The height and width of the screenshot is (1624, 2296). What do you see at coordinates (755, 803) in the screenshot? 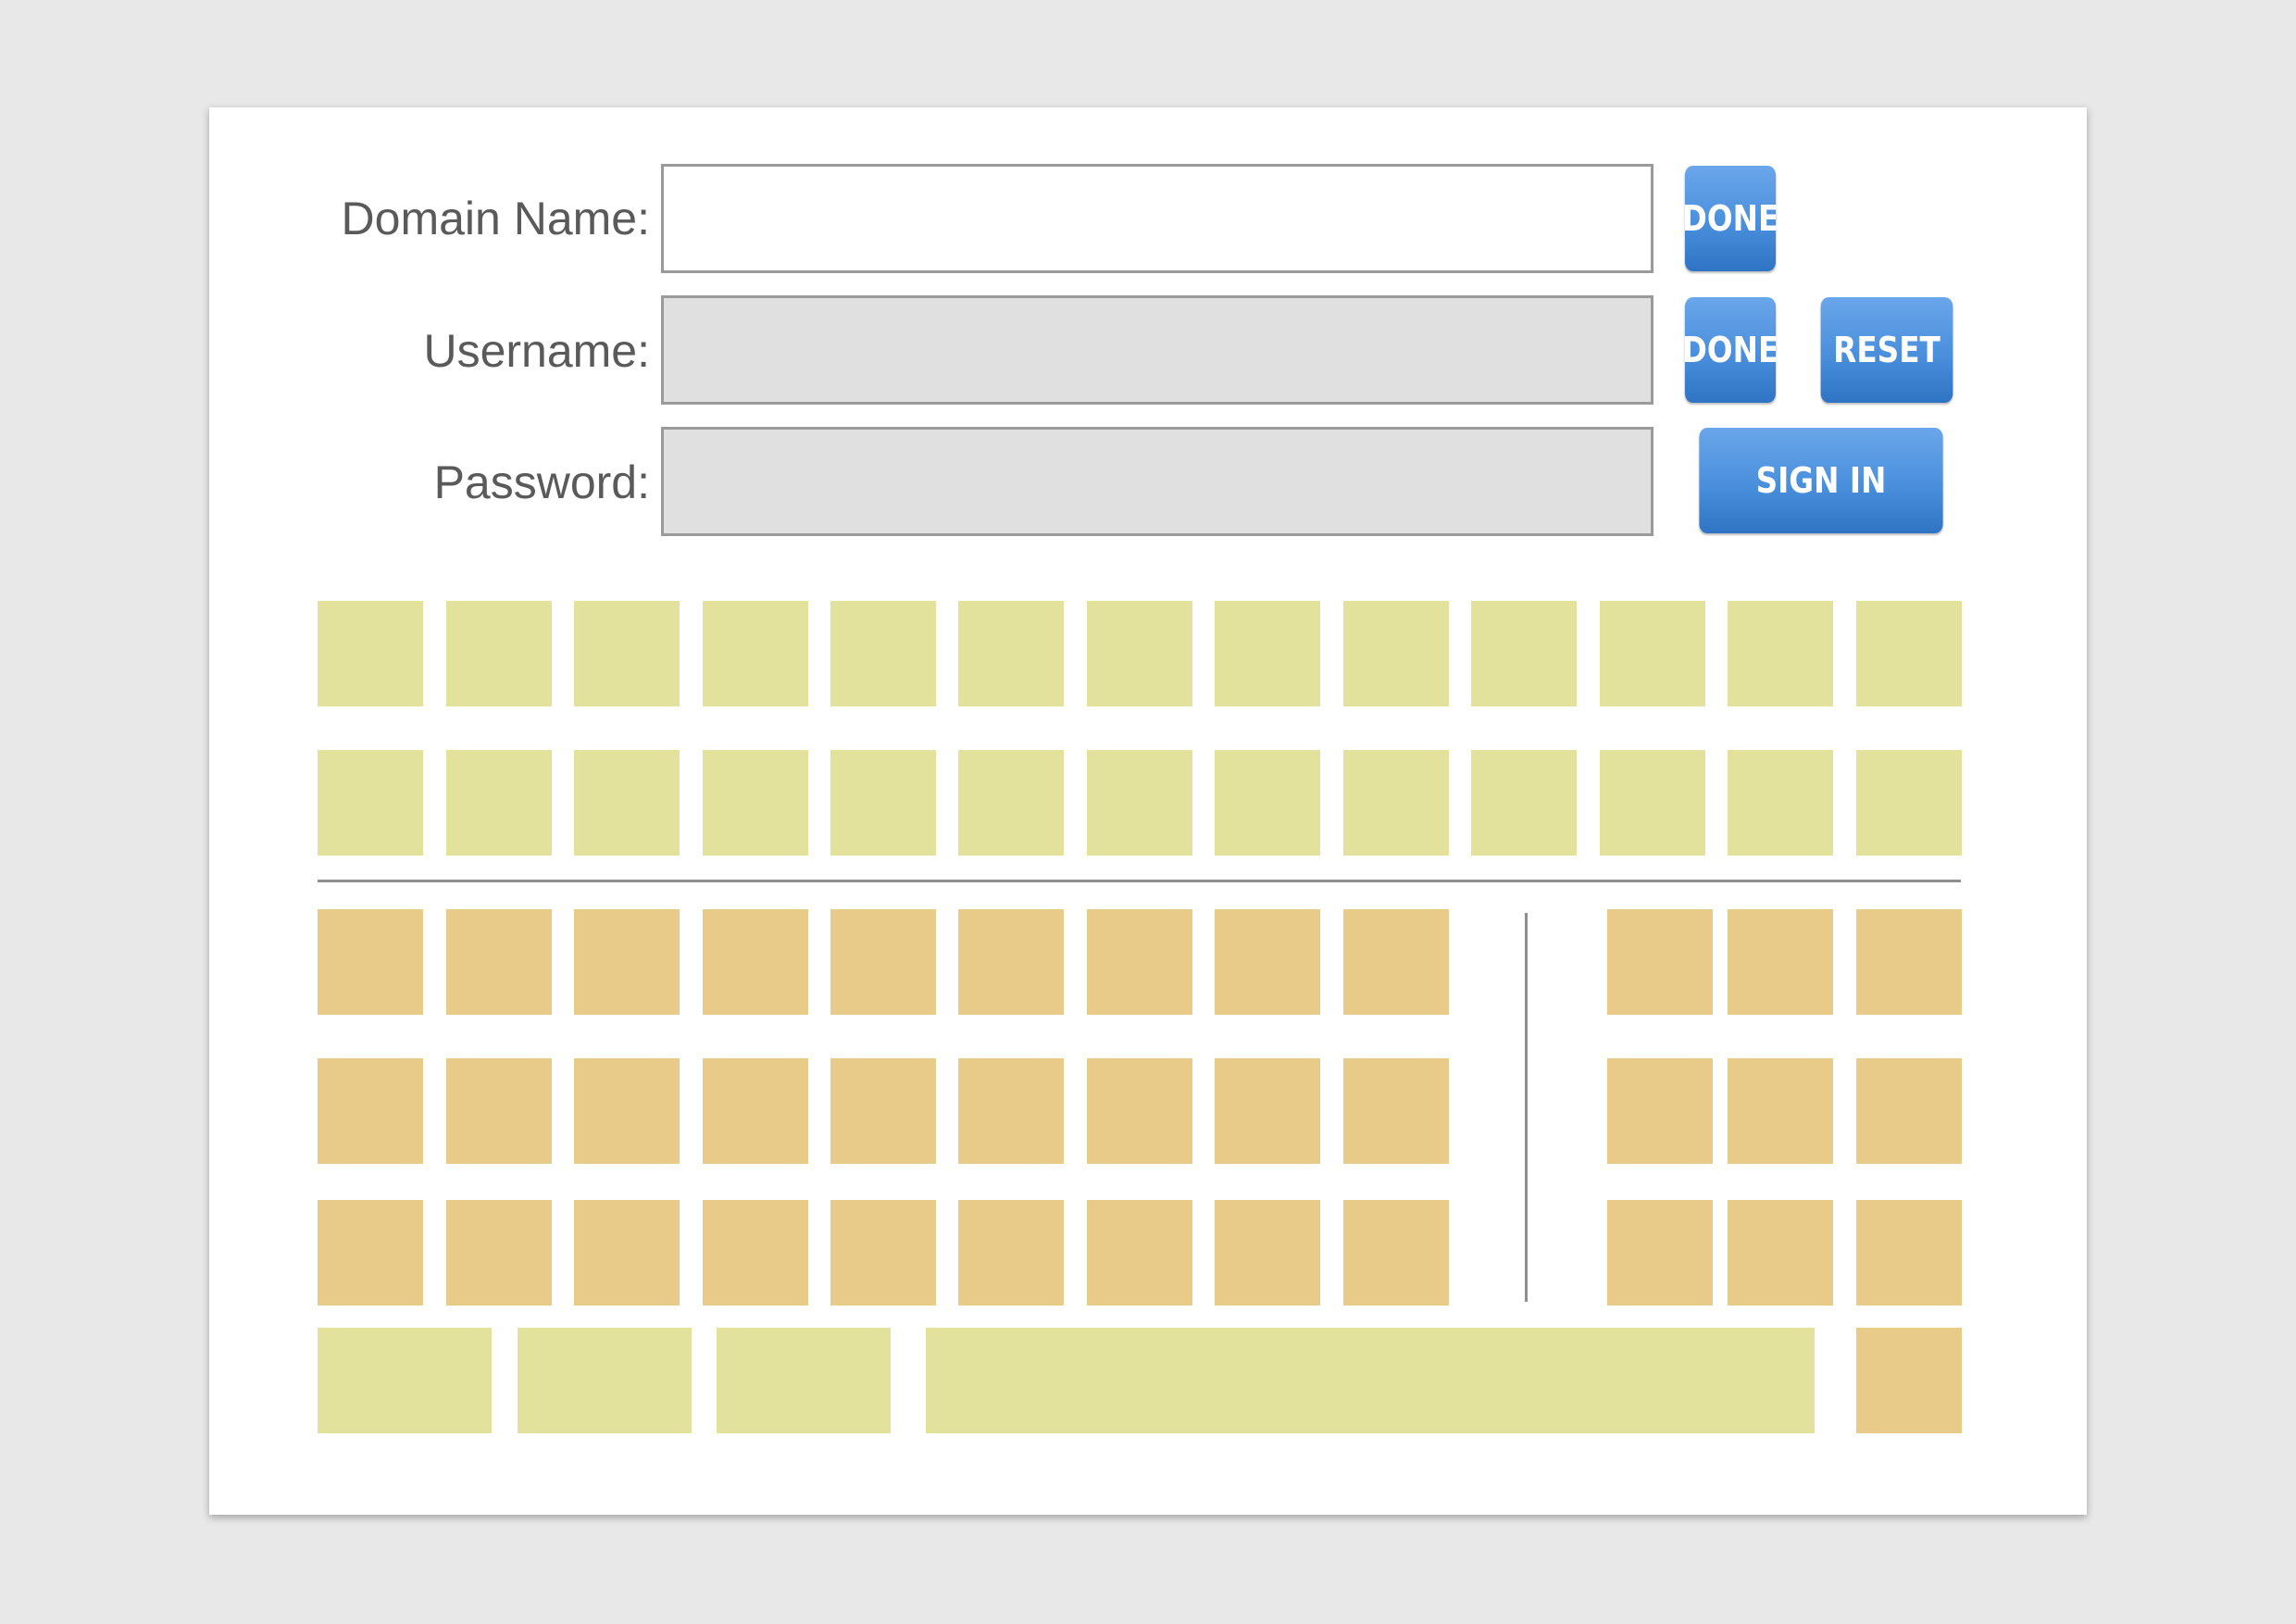
I see `key-r2-c4` at bounding box center [755, 803].